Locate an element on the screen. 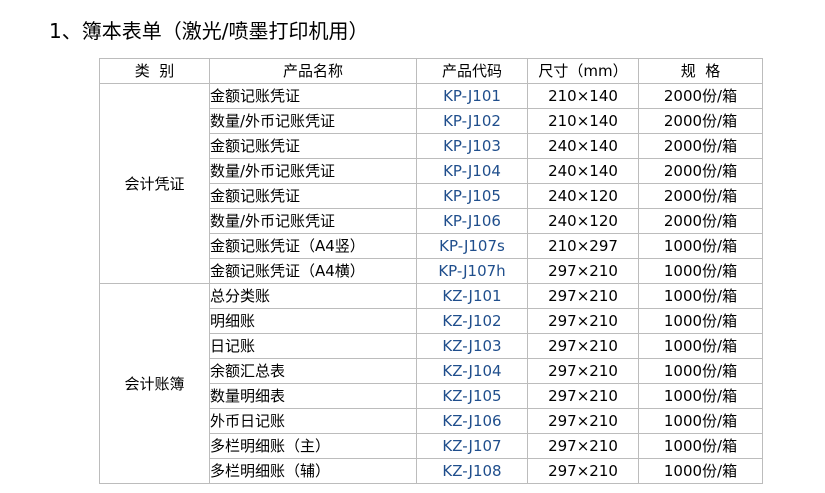 The image size is (825, 493). category-cell: 会计账簿 is located at coordinates (154, 383).